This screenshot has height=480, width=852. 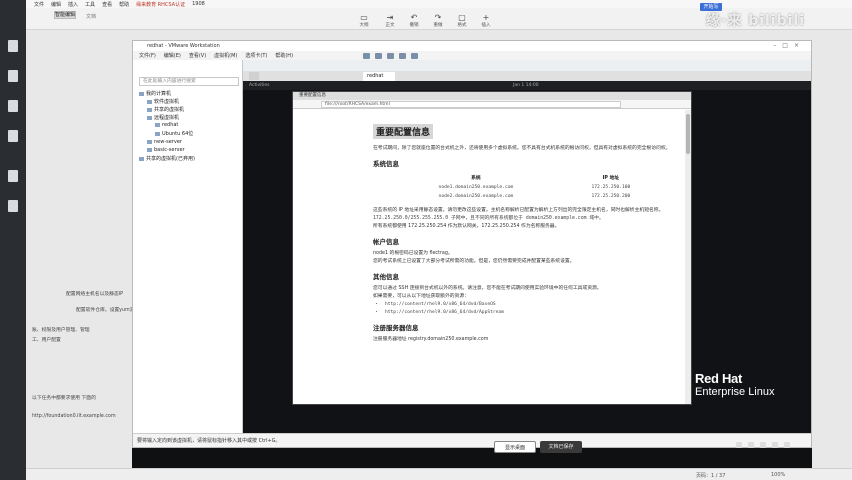 I want to click on format-button: ▢ 格式, so click(x=462, y=20).